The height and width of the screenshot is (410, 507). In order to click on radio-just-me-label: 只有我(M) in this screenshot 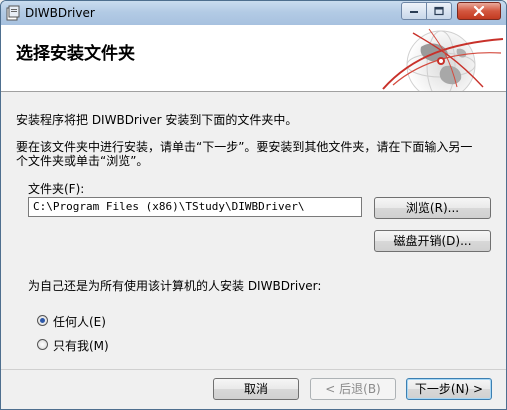, I will do `click(81, 345)`.